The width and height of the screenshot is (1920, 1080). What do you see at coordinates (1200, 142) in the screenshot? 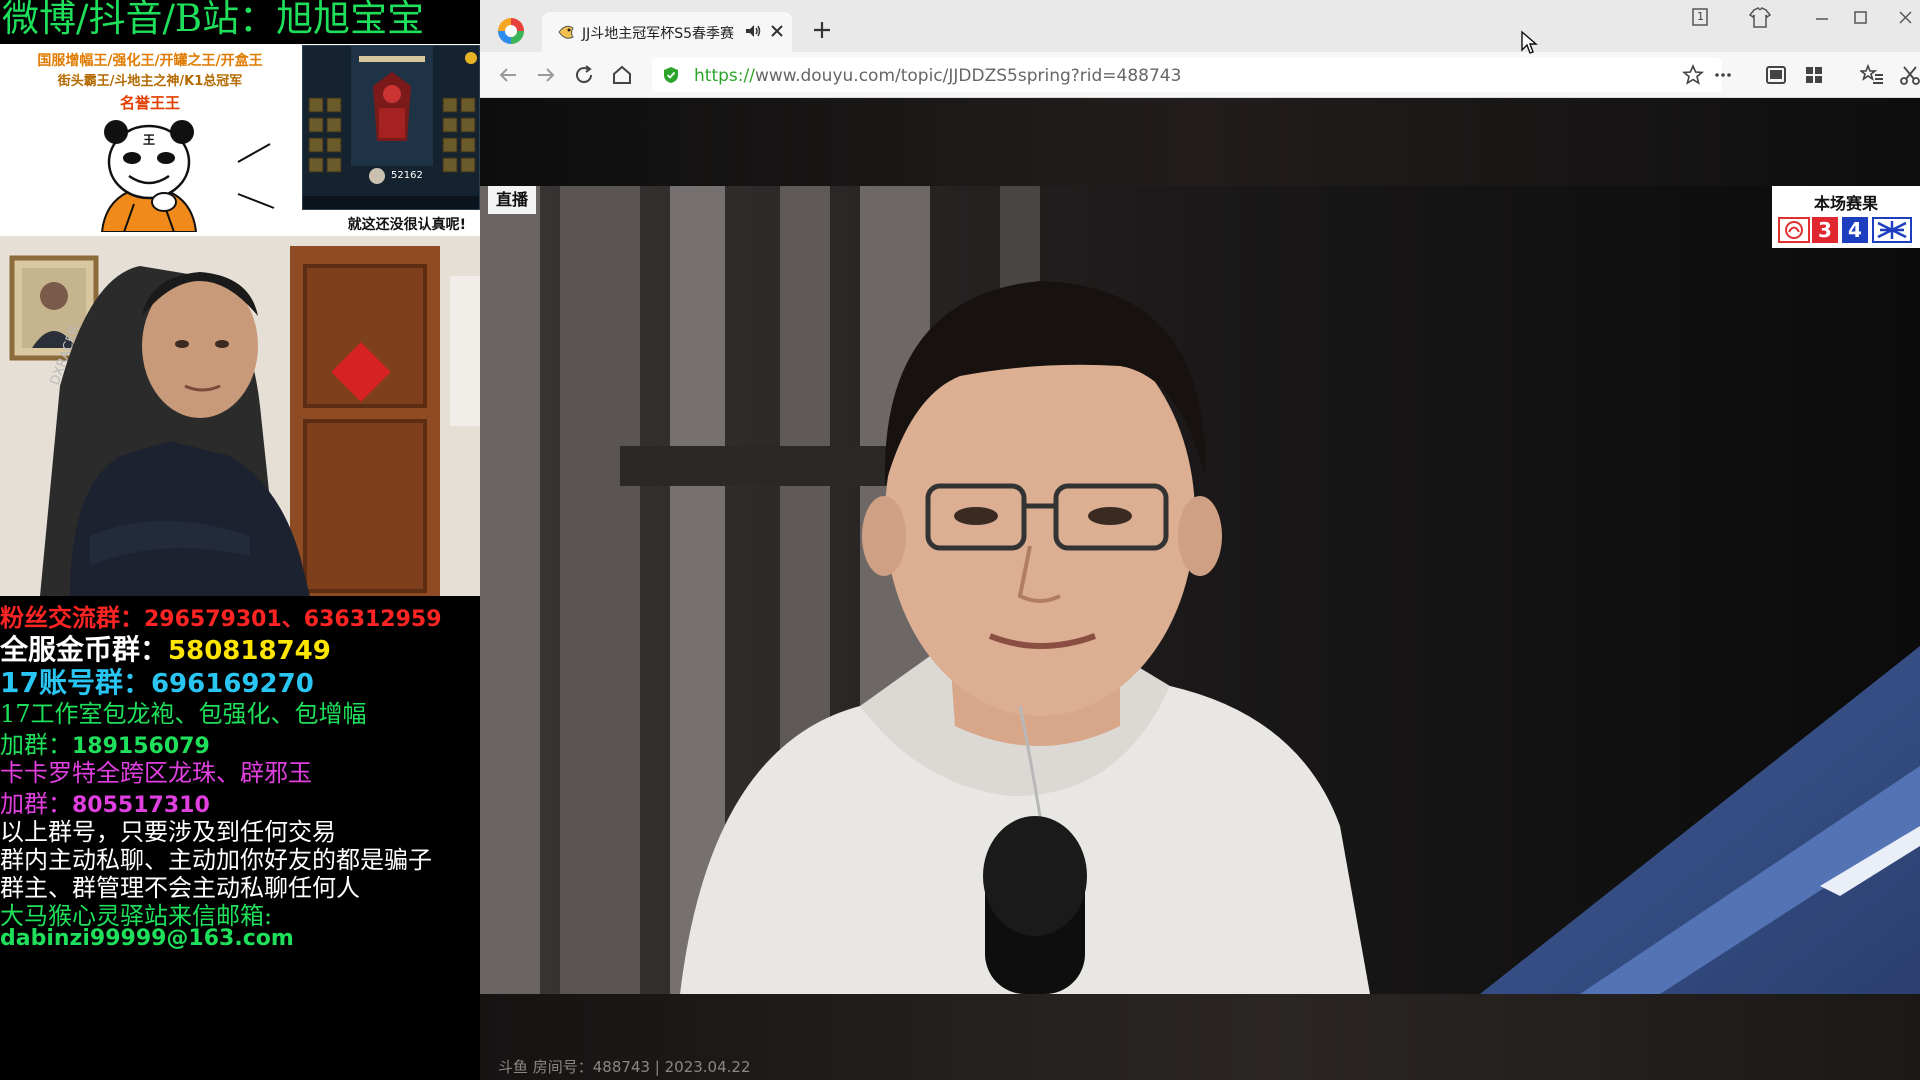
I see `video-top-letterbox` at bounding box center [1200, 142].